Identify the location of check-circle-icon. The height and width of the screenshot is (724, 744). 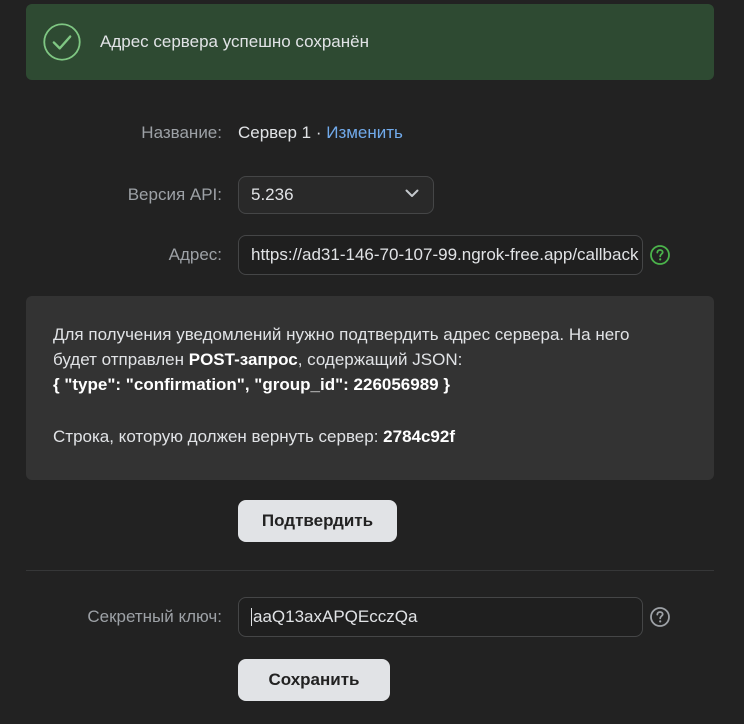
(62, 42).